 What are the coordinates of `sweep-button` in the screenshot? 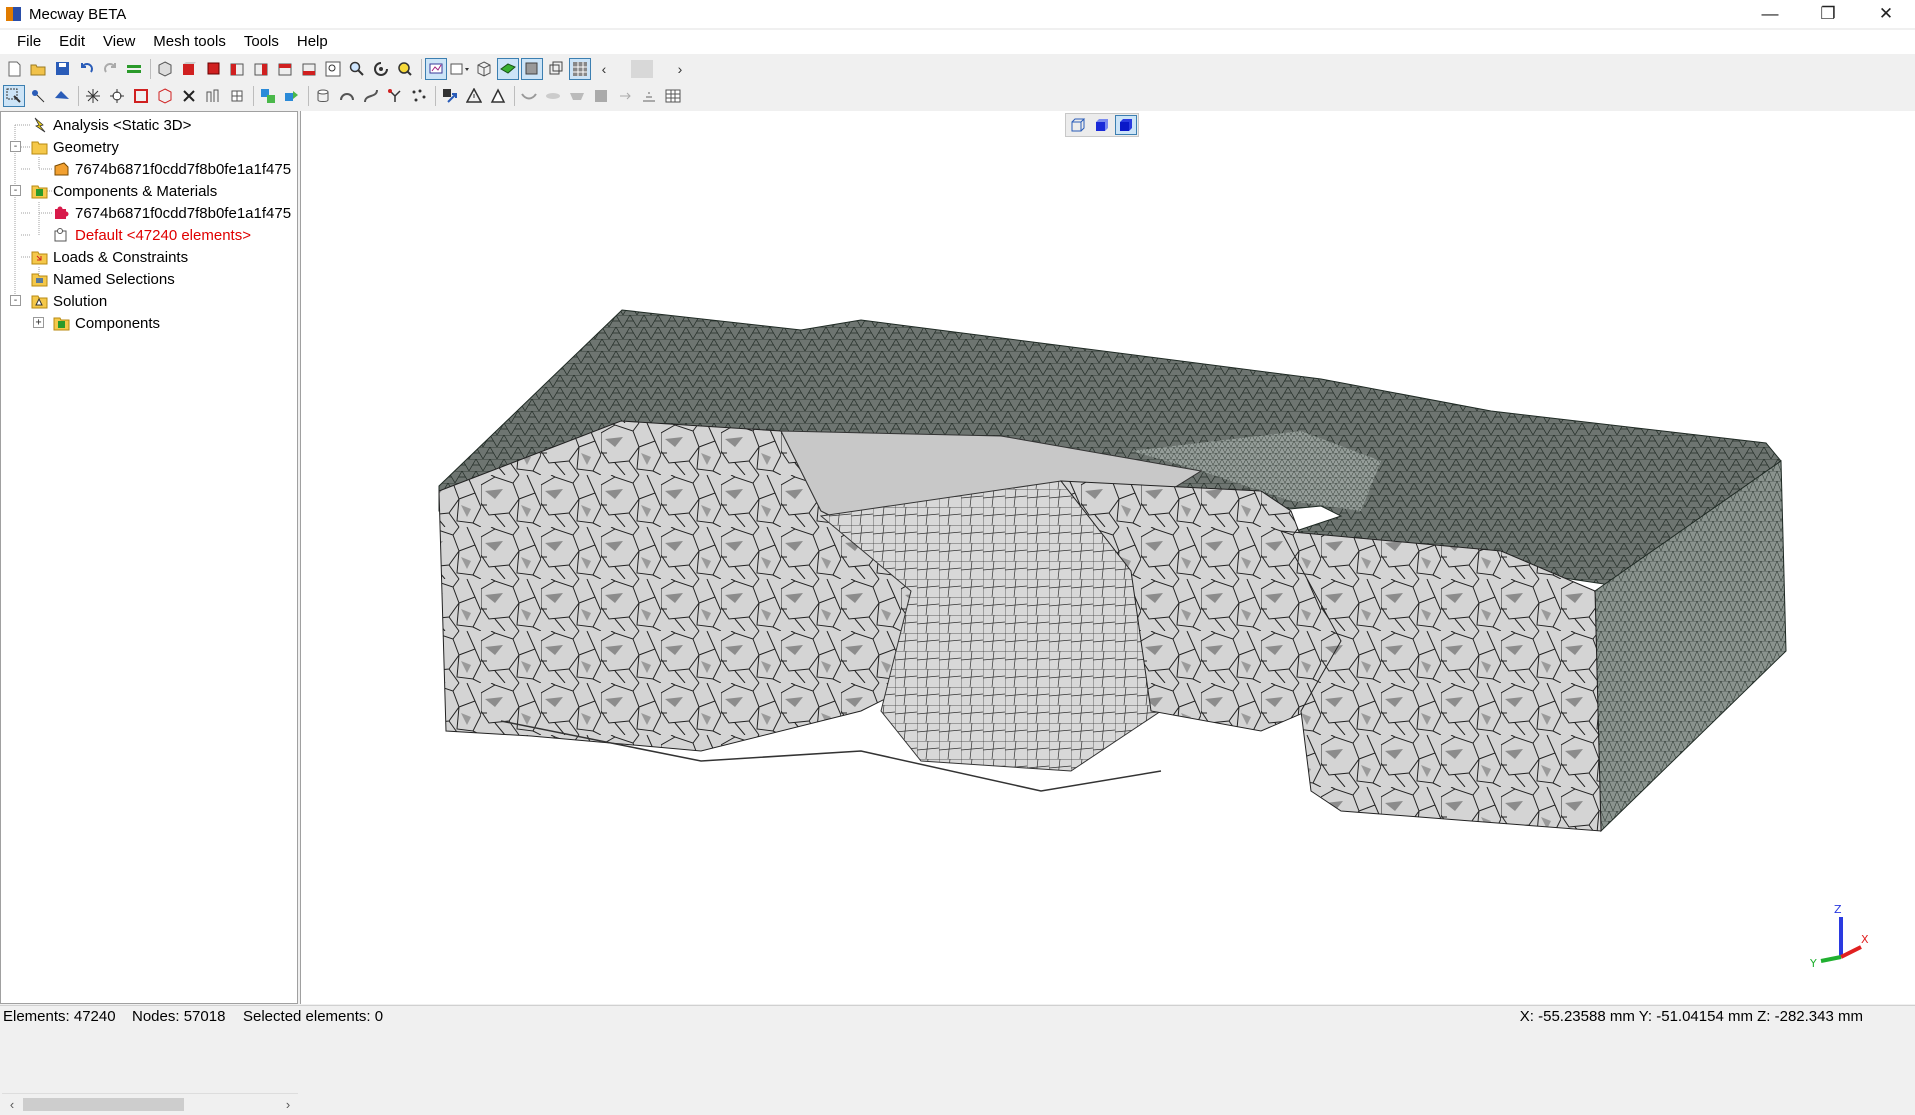 It's located at (371, 96).